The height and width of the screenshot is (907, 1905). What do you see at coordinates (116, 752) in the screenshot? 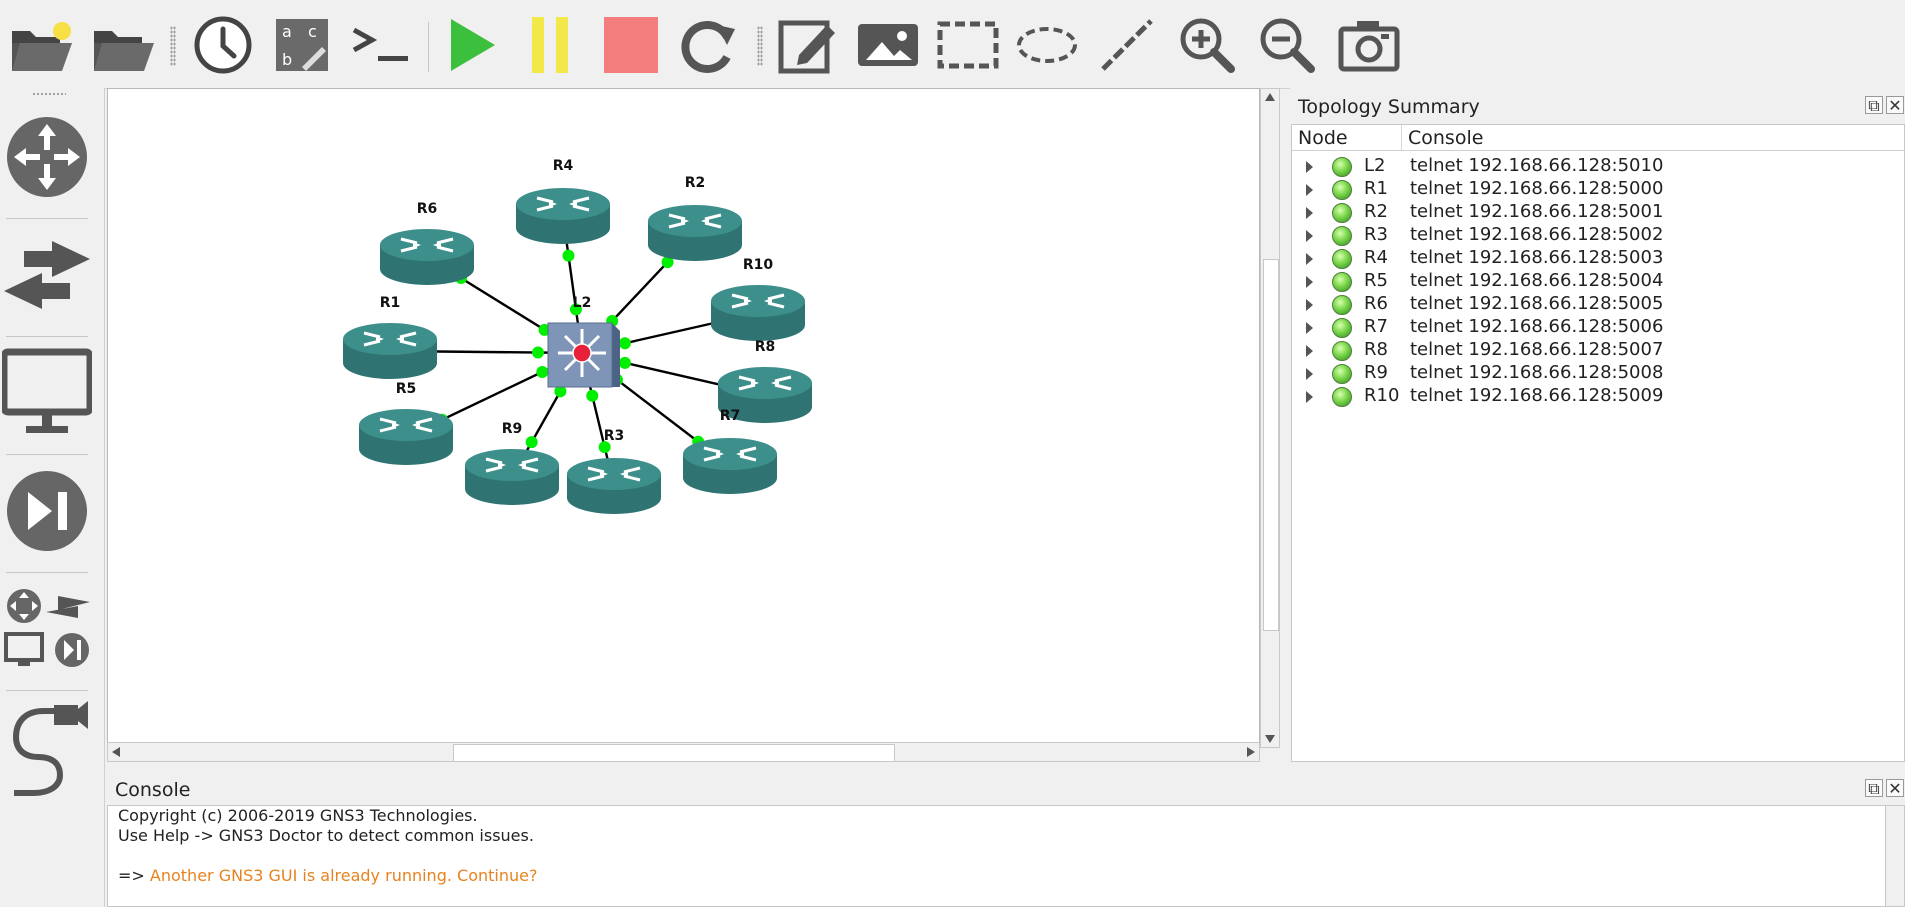
I see `scroll-left-arrow` at bounding box center [116, 752].